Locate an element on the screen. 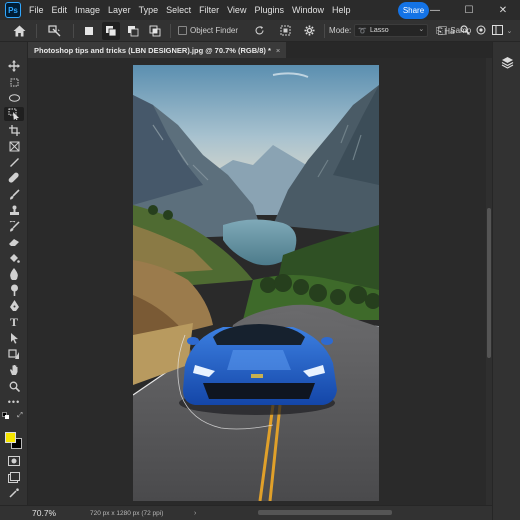 The height and width of the screenshot is (520, 520). hand-label: Ha is located at coordinates (449, 31).